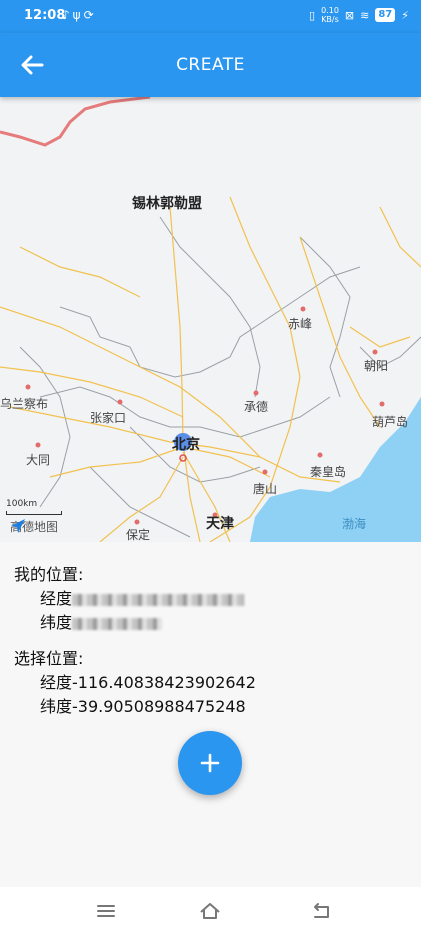 The height and width of the screenshot is (936, 421). I want to click on system-nav-bar, so click(210, 911).